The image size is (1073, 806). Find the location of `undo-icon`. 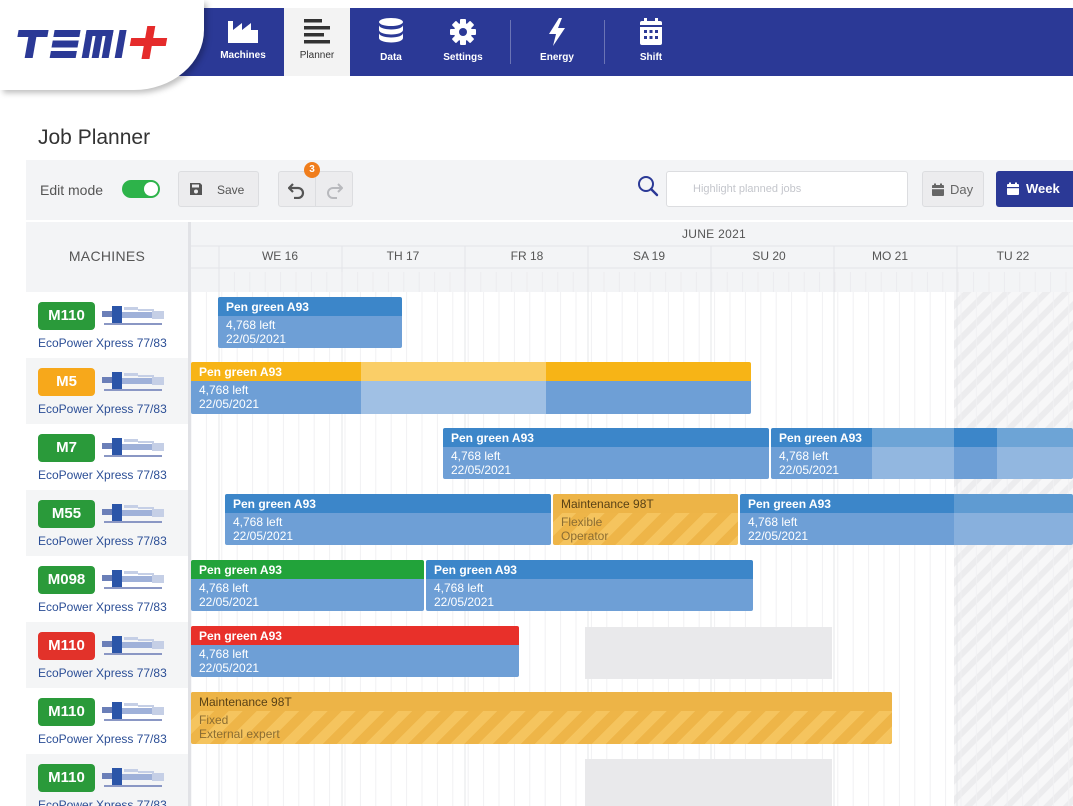

undo-icon is located at coordinates (296, 191).